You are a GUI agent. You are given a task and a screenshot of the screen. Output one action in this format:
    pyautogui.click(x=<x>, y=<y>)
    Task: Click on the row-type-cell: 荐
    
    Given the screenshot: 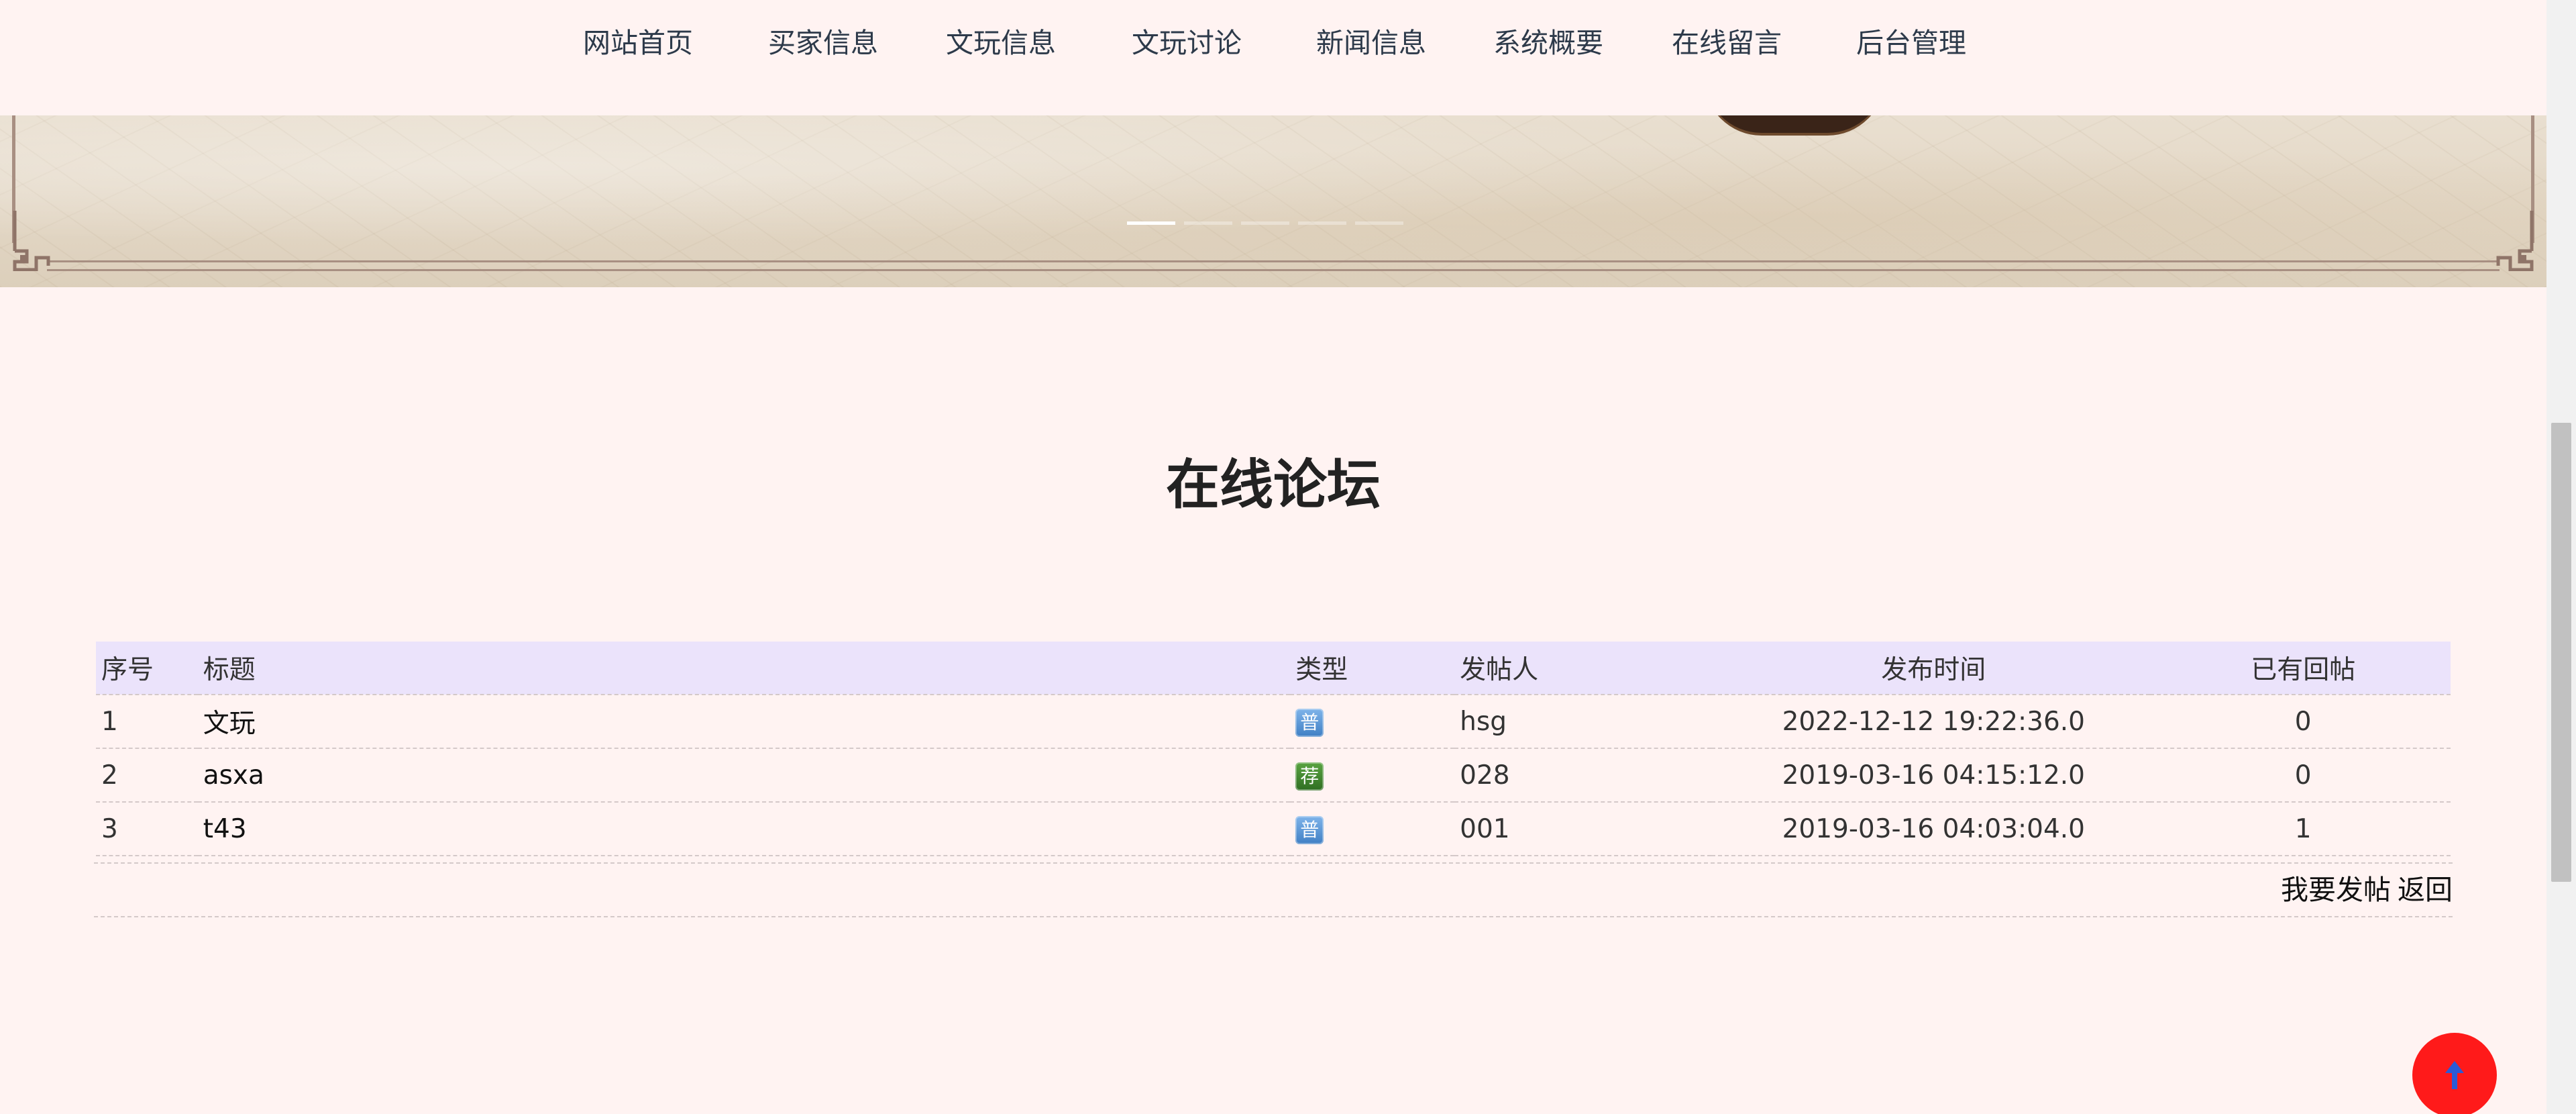 What is the action you would take?
    pyautogui.click(x=1372, y=775)
    